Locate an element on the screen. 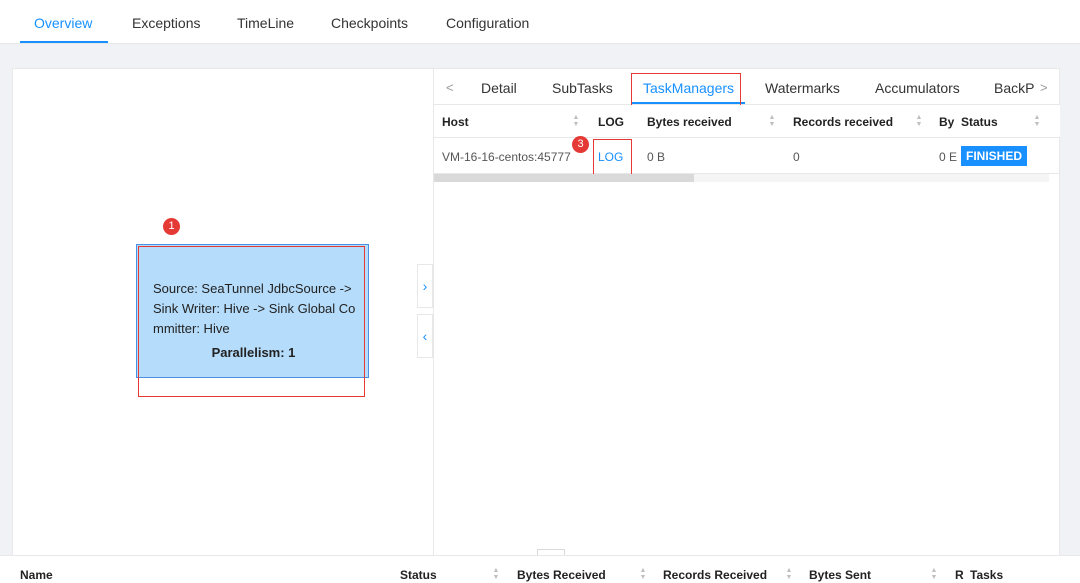 The image size is (1080, 583). col-bytes-sent: By is located at coordinates (946, 122).